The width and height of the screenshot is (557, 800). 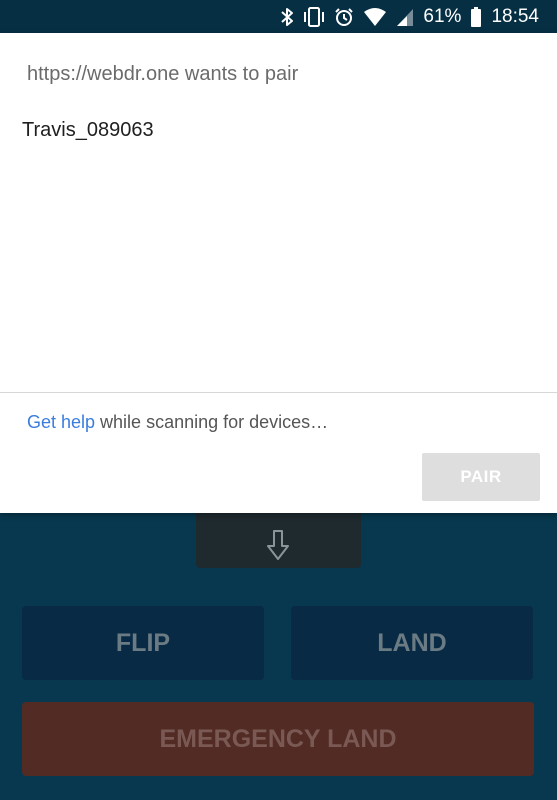 I want to click on get-help-link: Get help, so click(x=61, y=422).